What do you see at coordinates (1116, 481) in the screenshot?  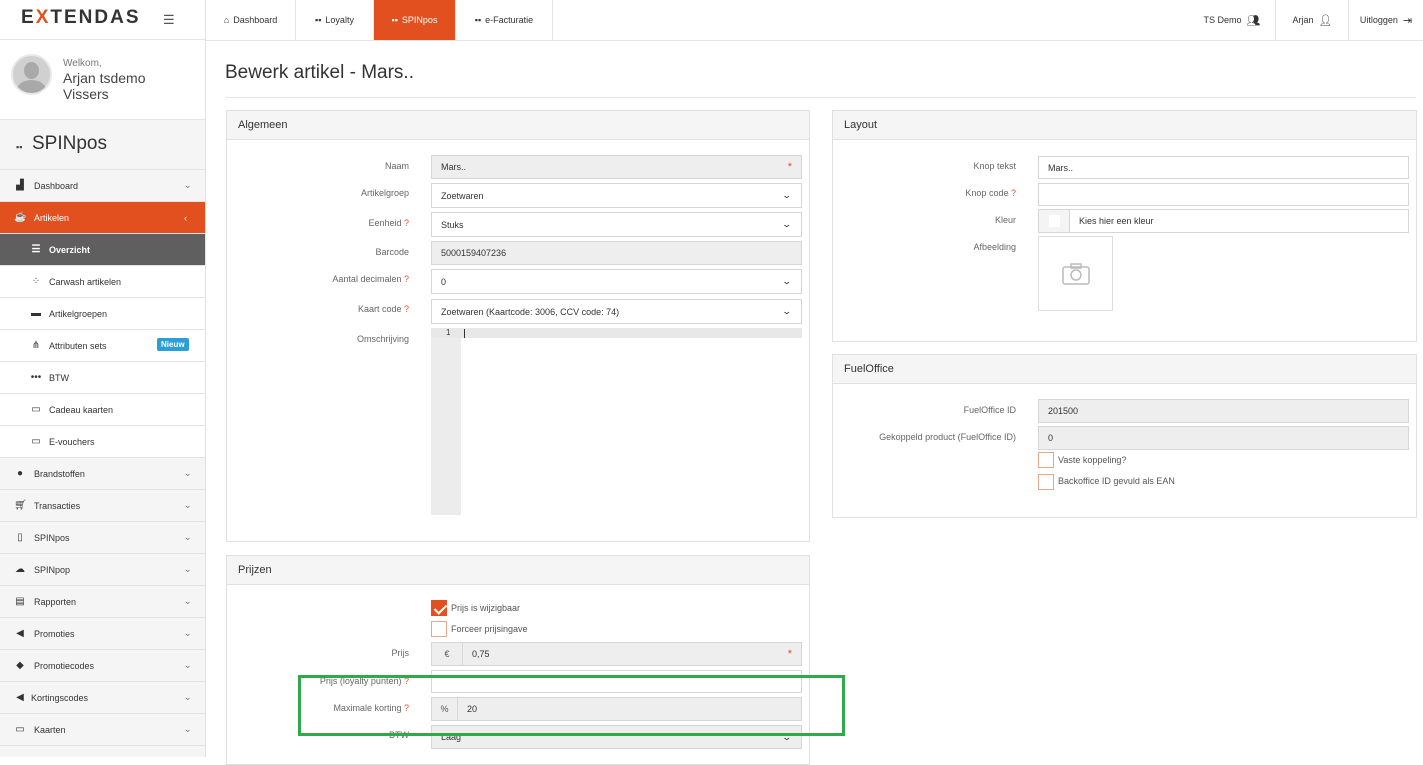 I see `backoffice-ean-label: Backoffice ID gevuld als EAN` at bounding box center [1116, 481].